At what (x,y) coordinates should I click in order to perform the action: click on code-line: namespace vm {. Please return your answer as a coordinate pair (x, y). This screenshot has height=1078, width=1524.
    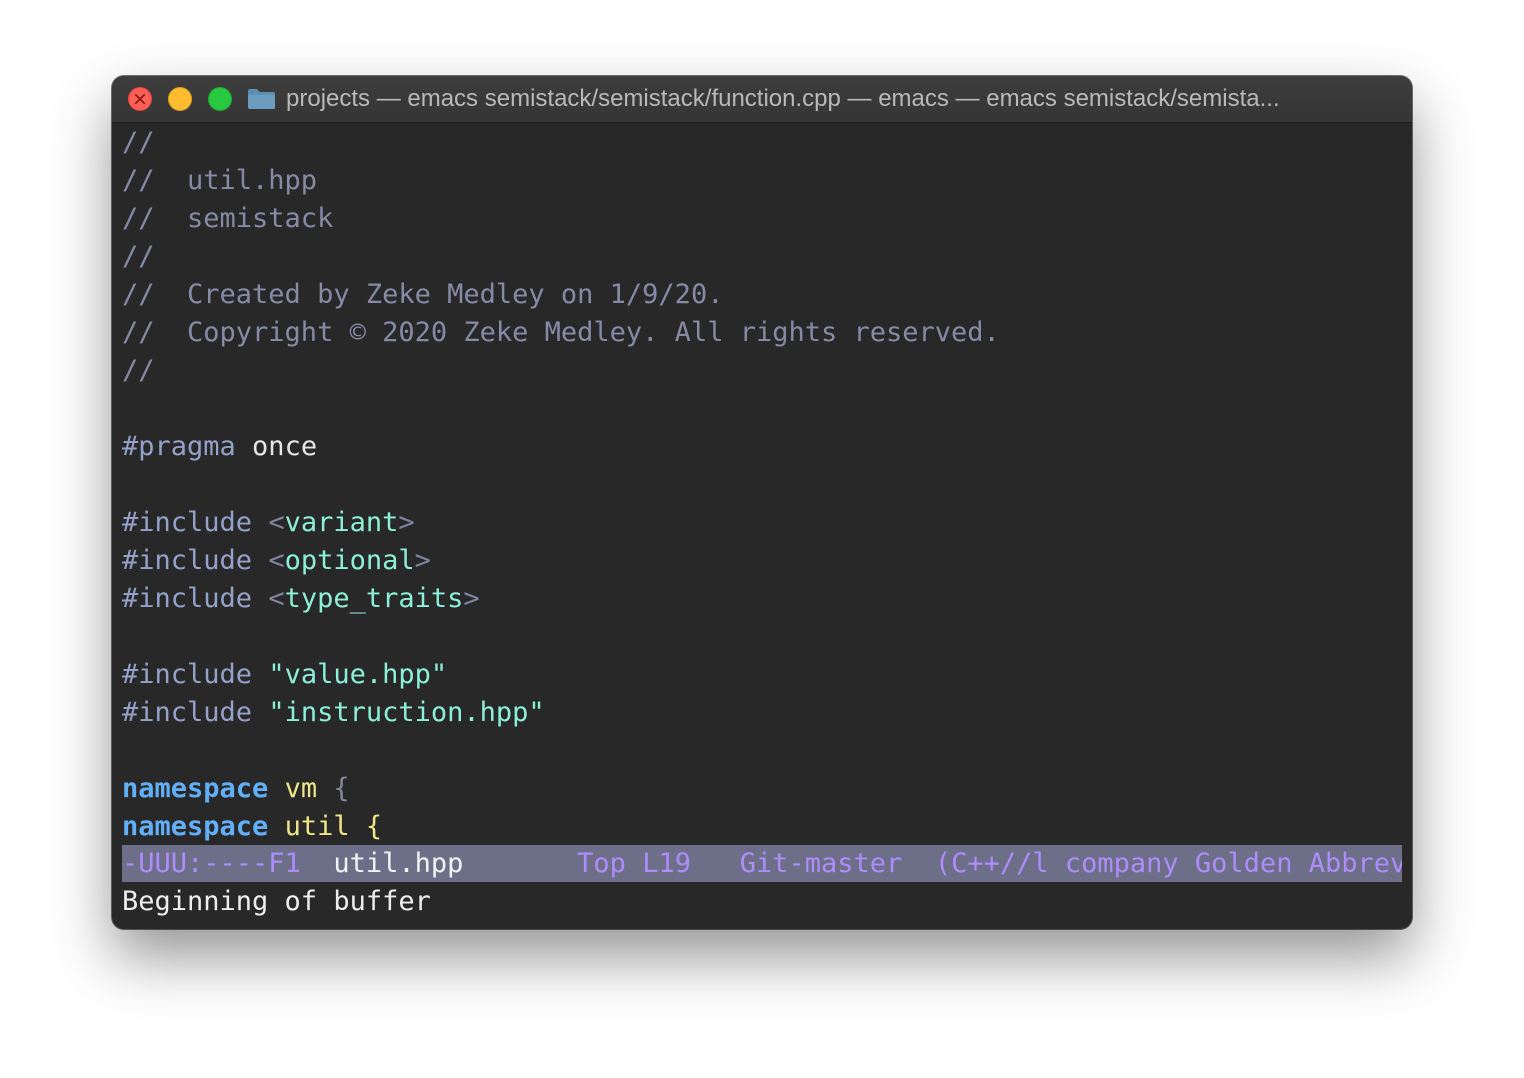
    Looking at the image, I should click on (762, 789).